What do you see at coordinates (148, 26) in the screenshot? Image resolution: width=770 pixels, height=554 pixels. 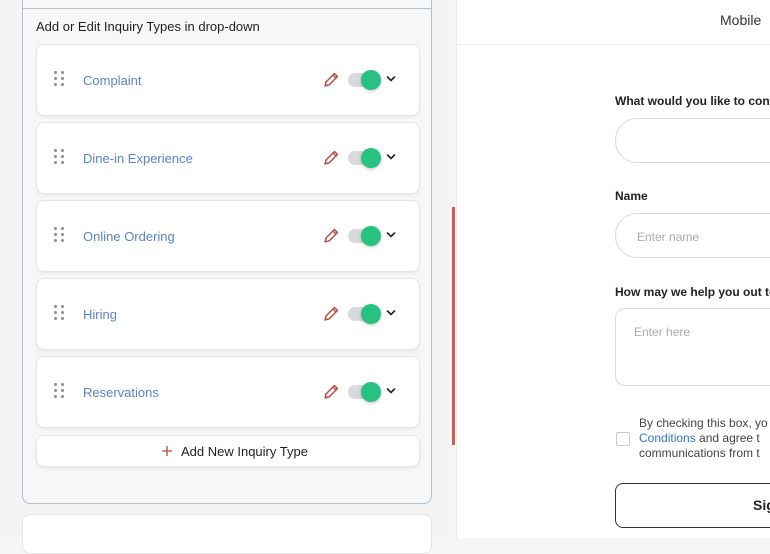 I see `section-title: Add or Edit Inquiry Types in drop-down` at bounding box center [148, 26].